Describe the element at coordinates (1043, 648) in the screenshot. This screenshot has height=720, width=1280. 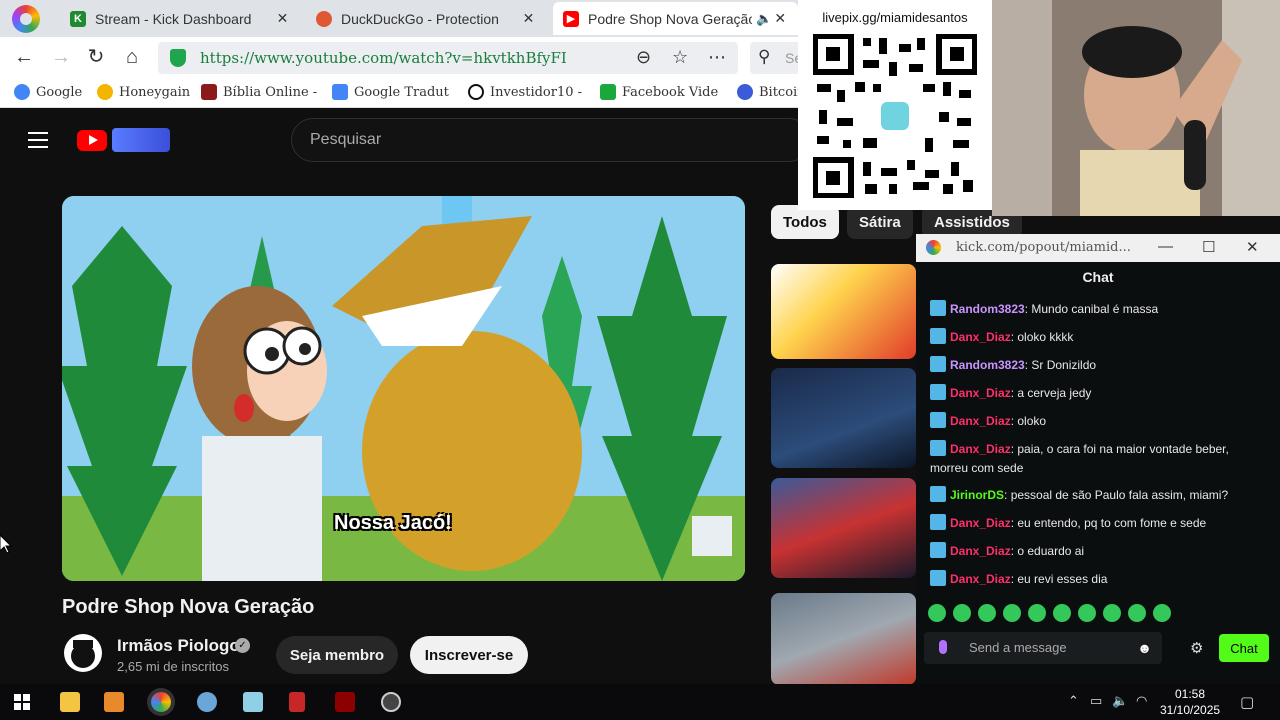
I see `chat-message-input: Send a message ☻` at that location.